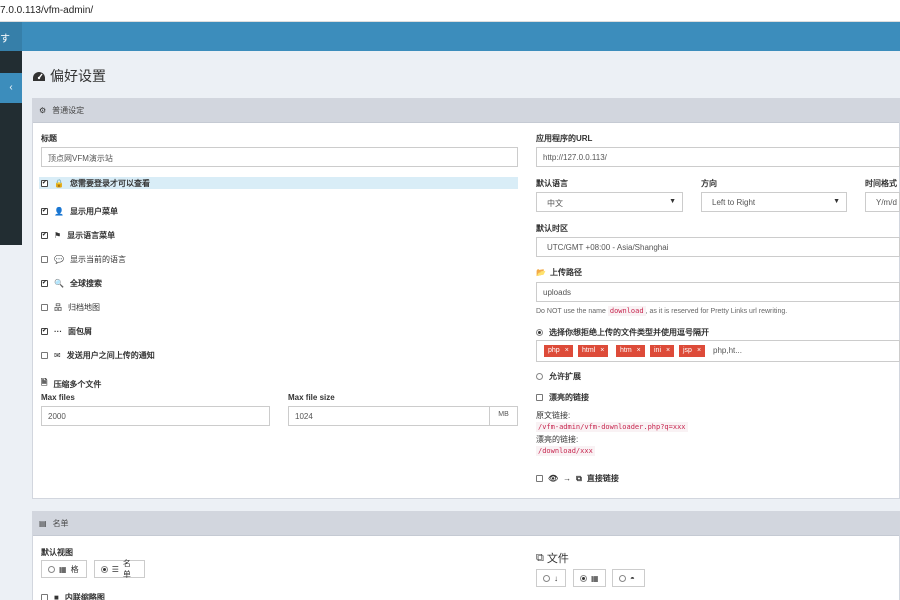  I want to click on lock-icon: 🔒, so click(59, 183).